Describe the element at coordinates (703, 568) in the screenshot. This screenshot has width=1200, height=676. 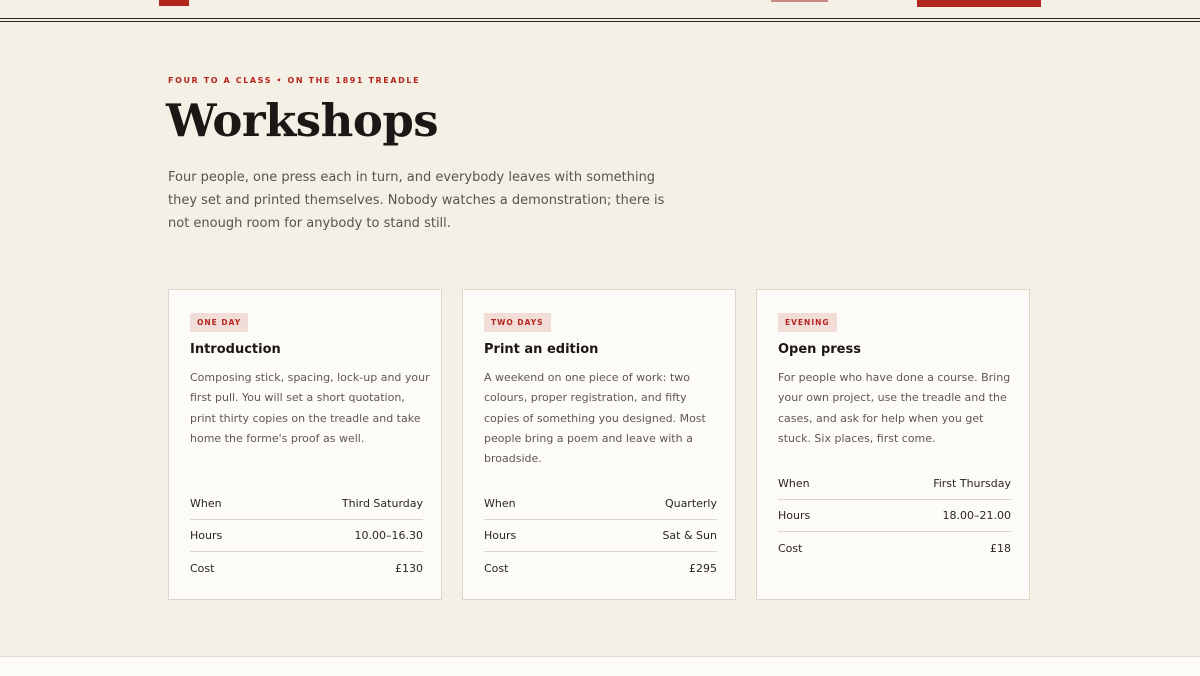
I see `detail-value: £295` at that location.